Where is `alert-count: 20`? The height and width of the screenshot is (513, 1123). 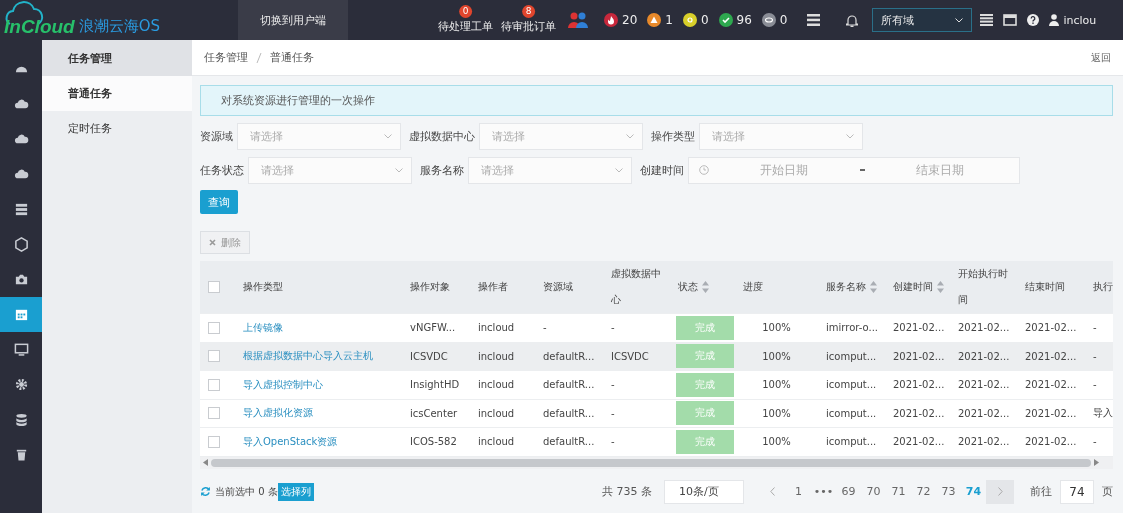
alert-count: 20 is located at coordinates (630, 20).